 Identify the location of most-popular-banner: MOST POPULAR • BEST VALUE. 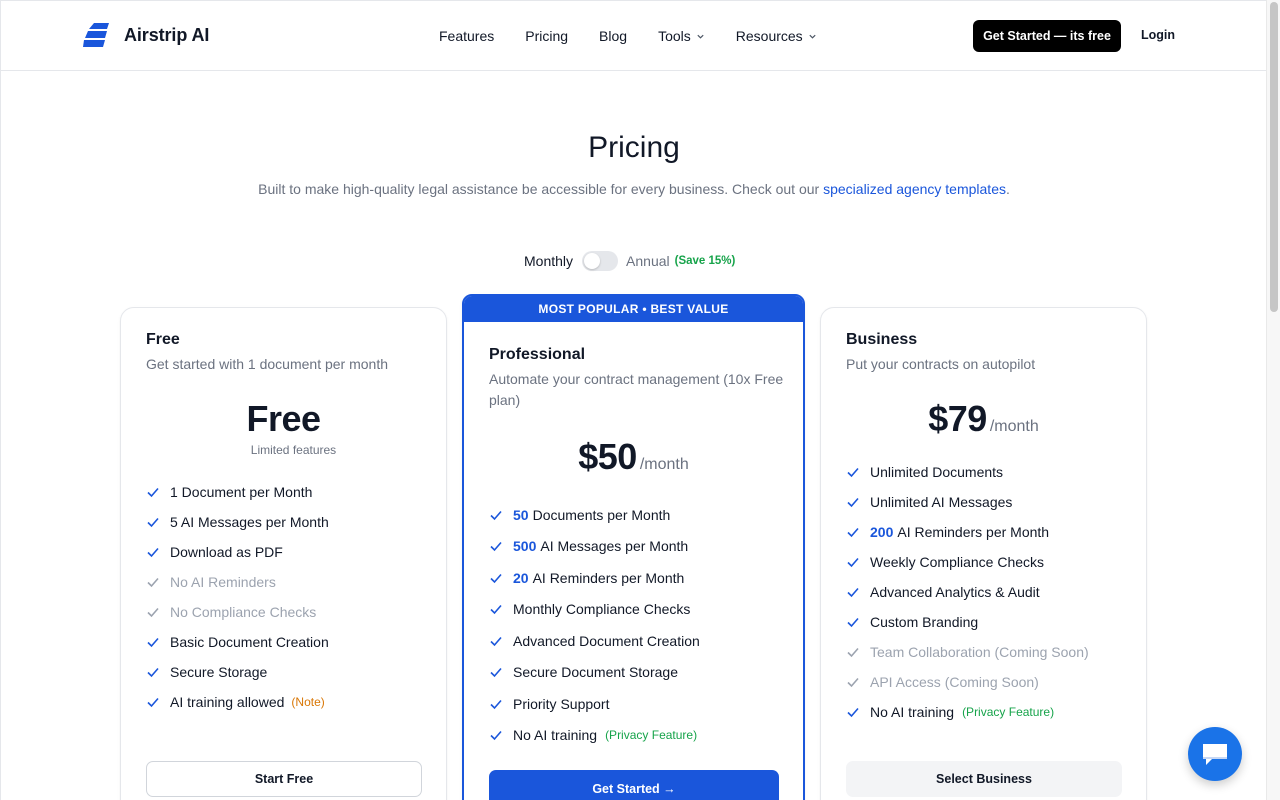
(633, 309).